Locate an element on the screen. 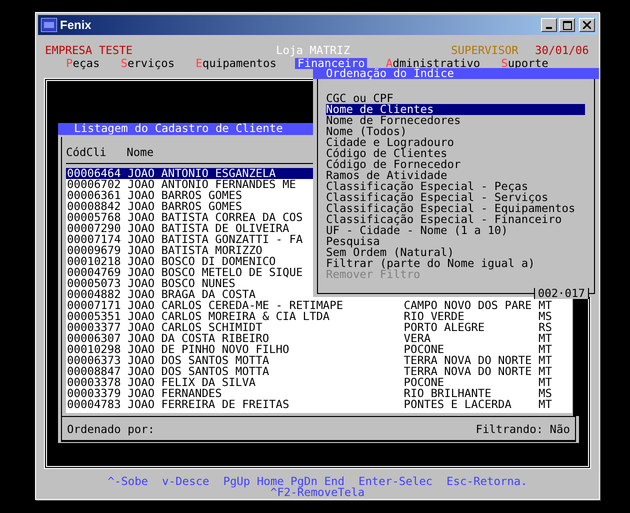 This screenshot has width=630, height=513. table-cell: 00003378 is located at coordinates (97, 382).